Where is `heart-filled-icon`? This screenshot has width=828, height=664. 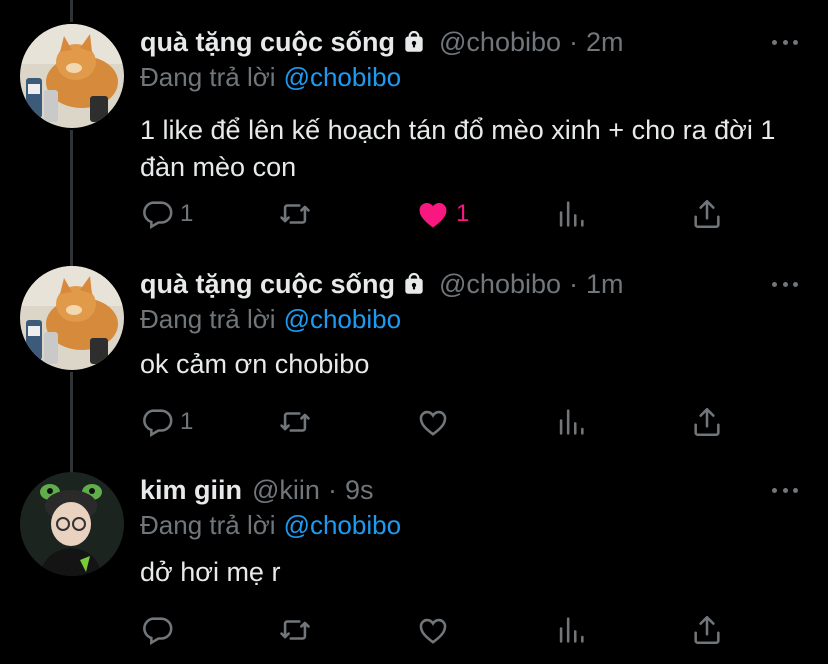
heart-filled-icon is located at coordinates (433, 215).